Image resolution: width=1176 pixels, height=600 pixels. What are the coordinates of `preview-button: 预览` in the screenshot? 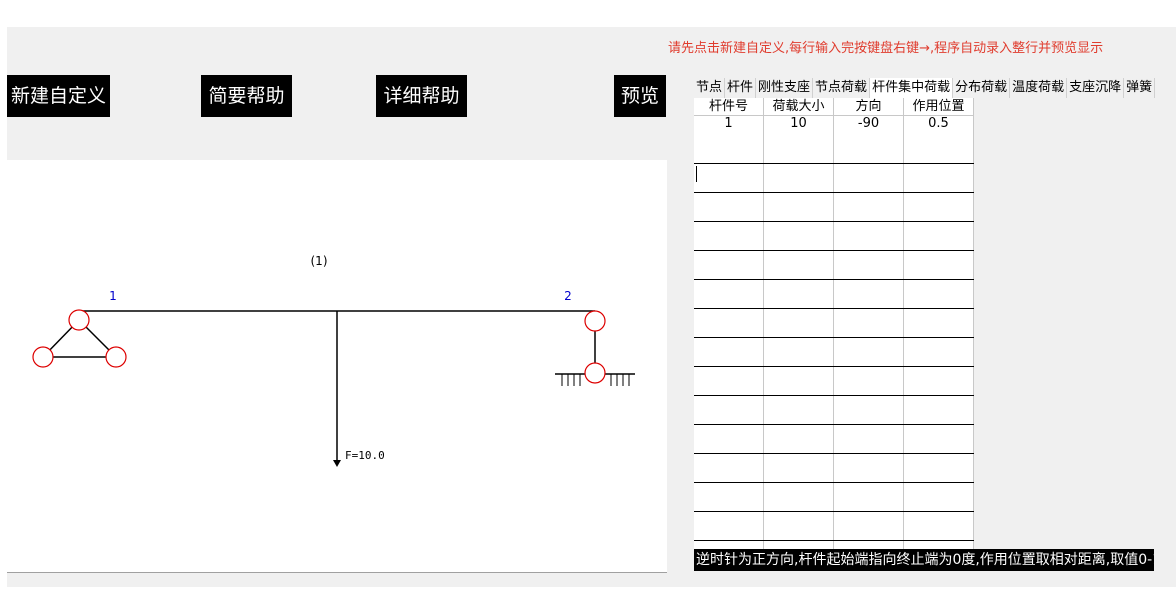 It's located at (640, 96).